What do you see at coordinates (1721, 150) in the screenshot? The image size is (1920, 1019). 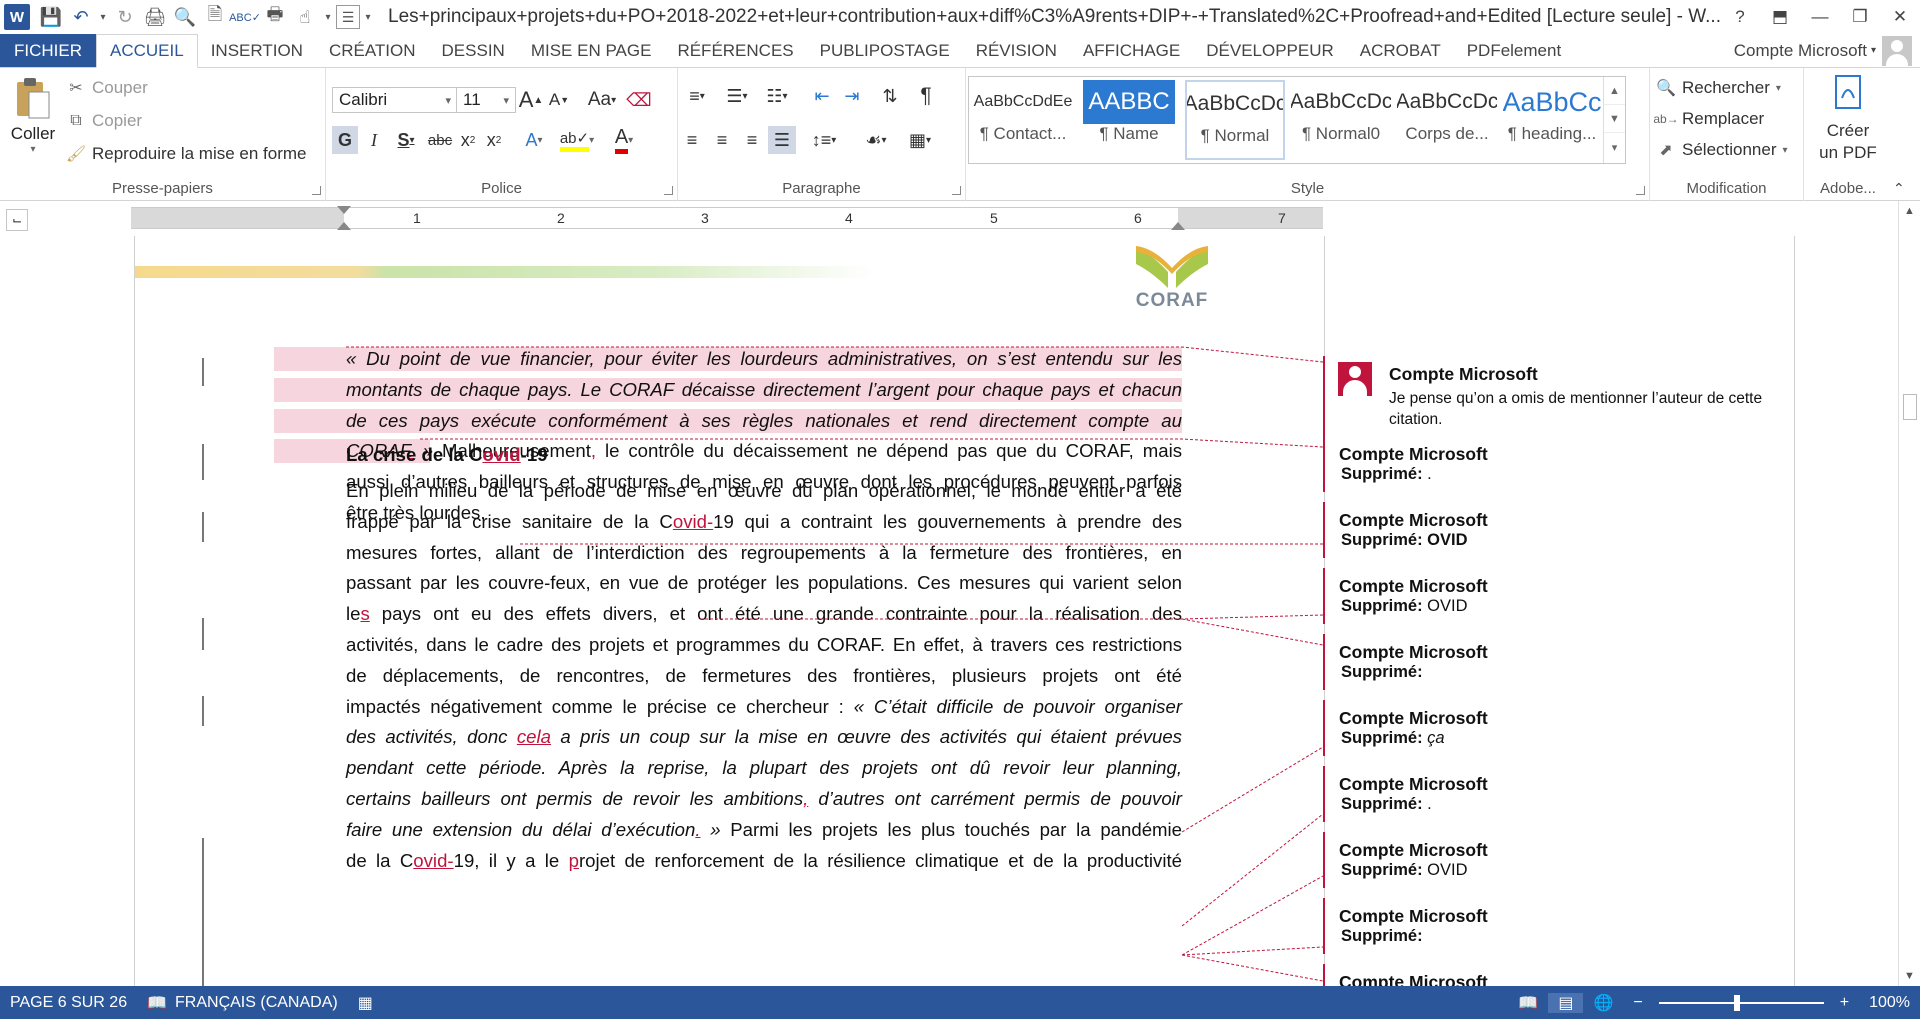 I see `select-button: ⬈ Sélectionner ▾` at bounding box center [1721, 150].